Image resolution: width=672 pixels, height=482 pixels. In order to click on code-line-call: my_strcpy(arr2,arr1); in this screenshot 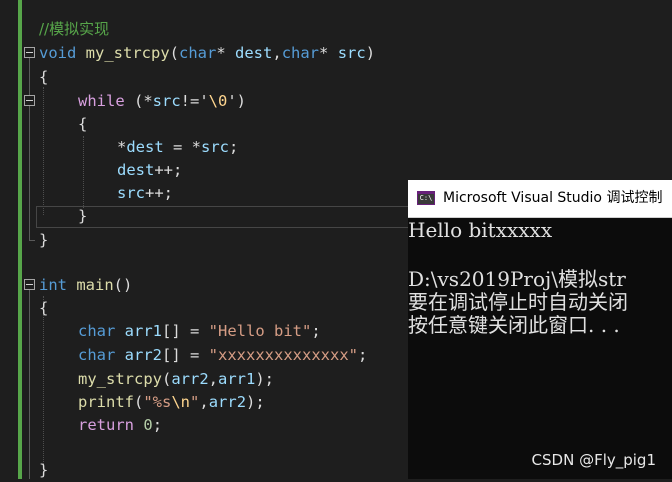, I will do `click(176, 379)`.